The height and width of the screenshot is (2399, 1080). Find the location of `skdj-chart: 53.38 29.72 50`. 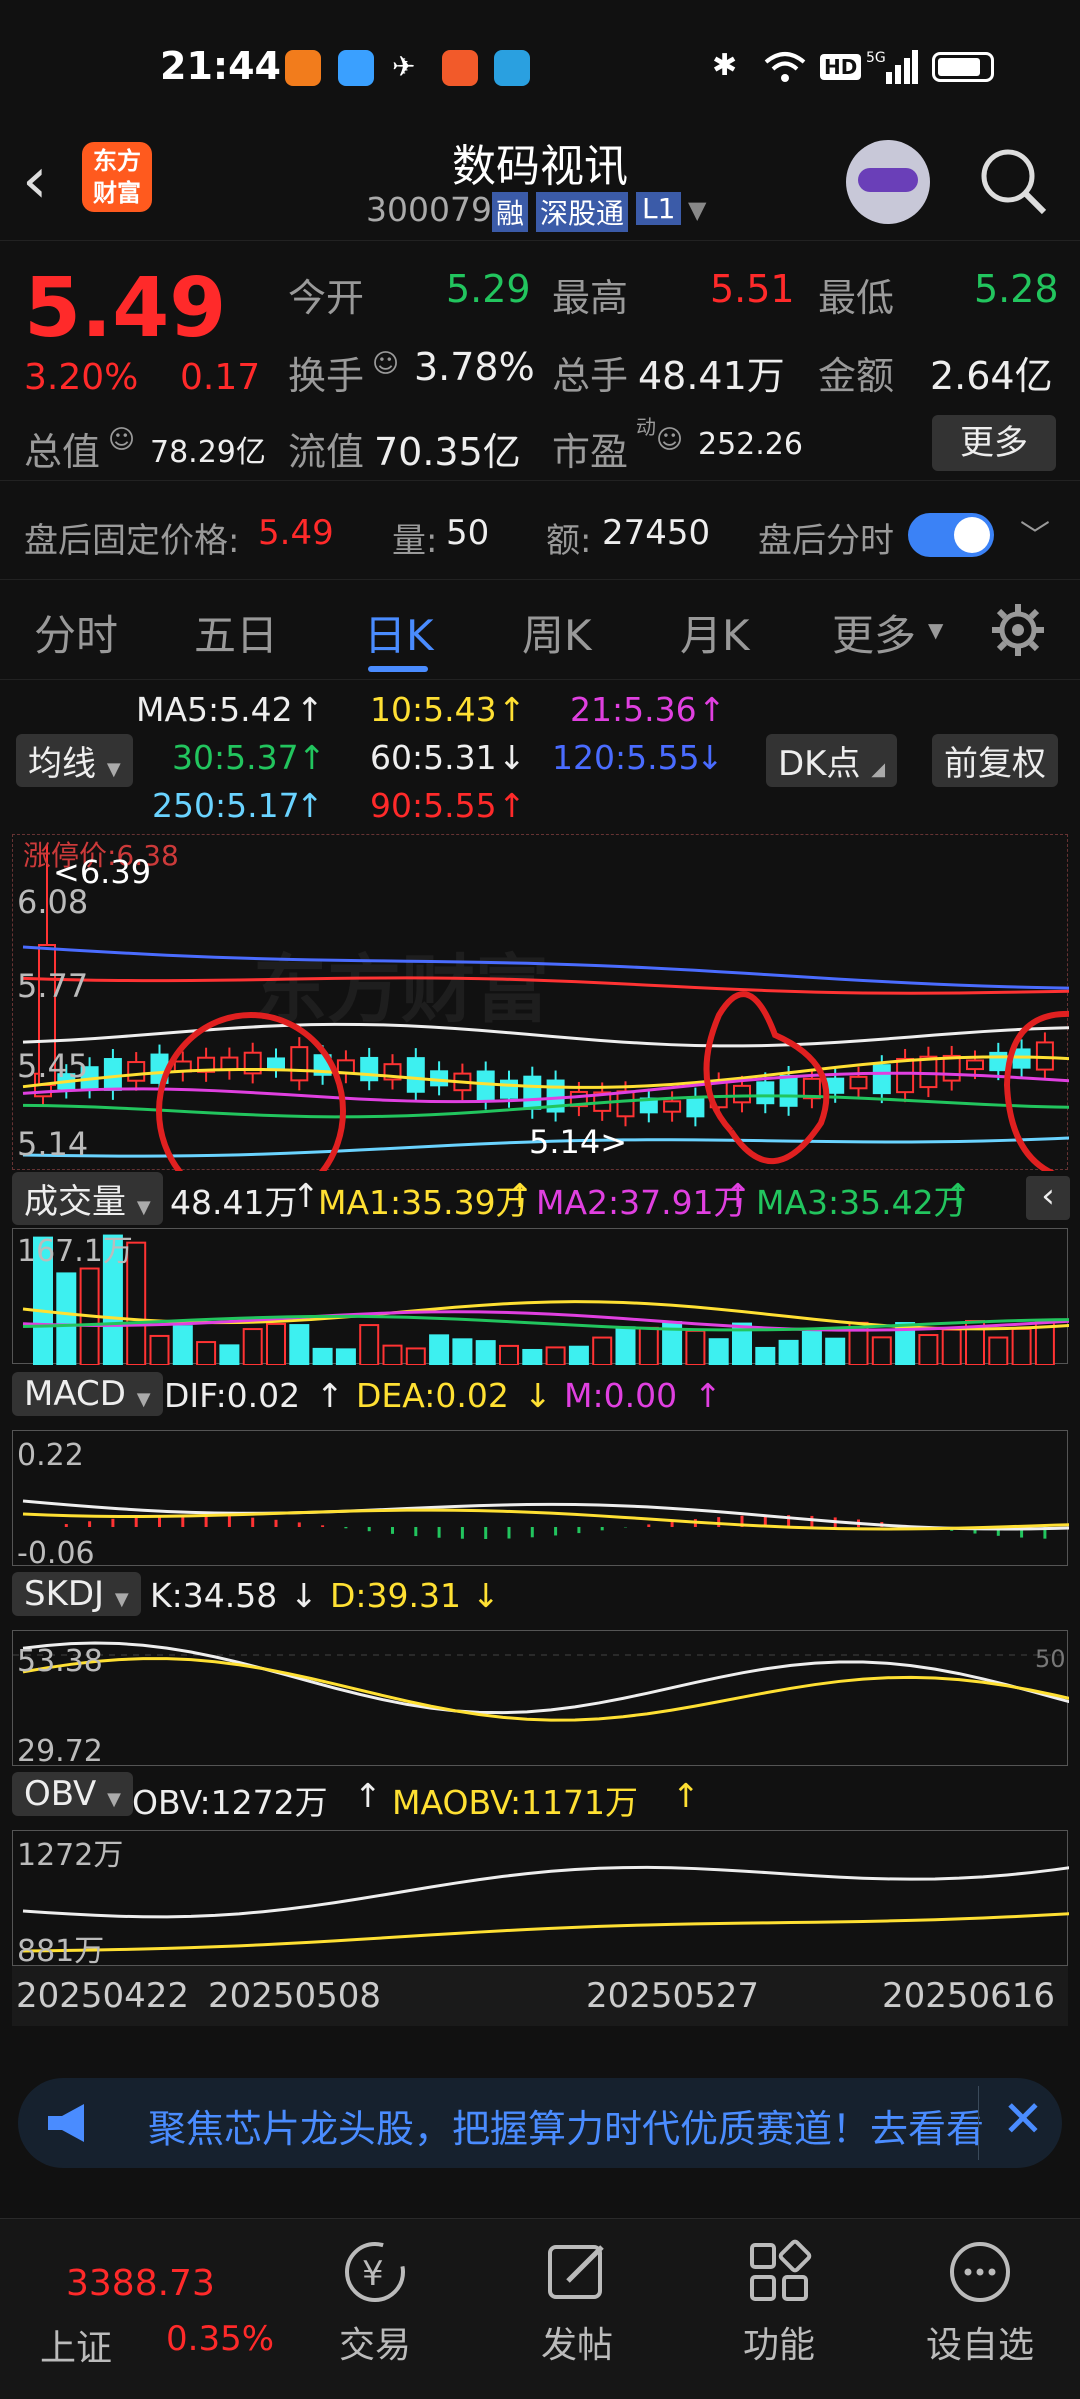

skdj-chart: 53.38 29.72 50 is located at coordinates (540, 1698).